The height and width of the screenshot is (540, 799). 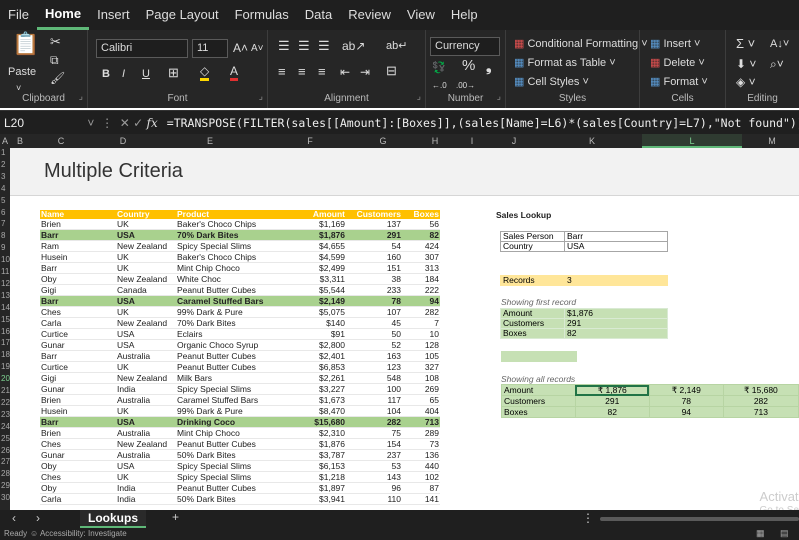 What do you see at coordinates (123, 141) in the screenshot?
I see `column-header-d: D` at bounding box center [123, 141].